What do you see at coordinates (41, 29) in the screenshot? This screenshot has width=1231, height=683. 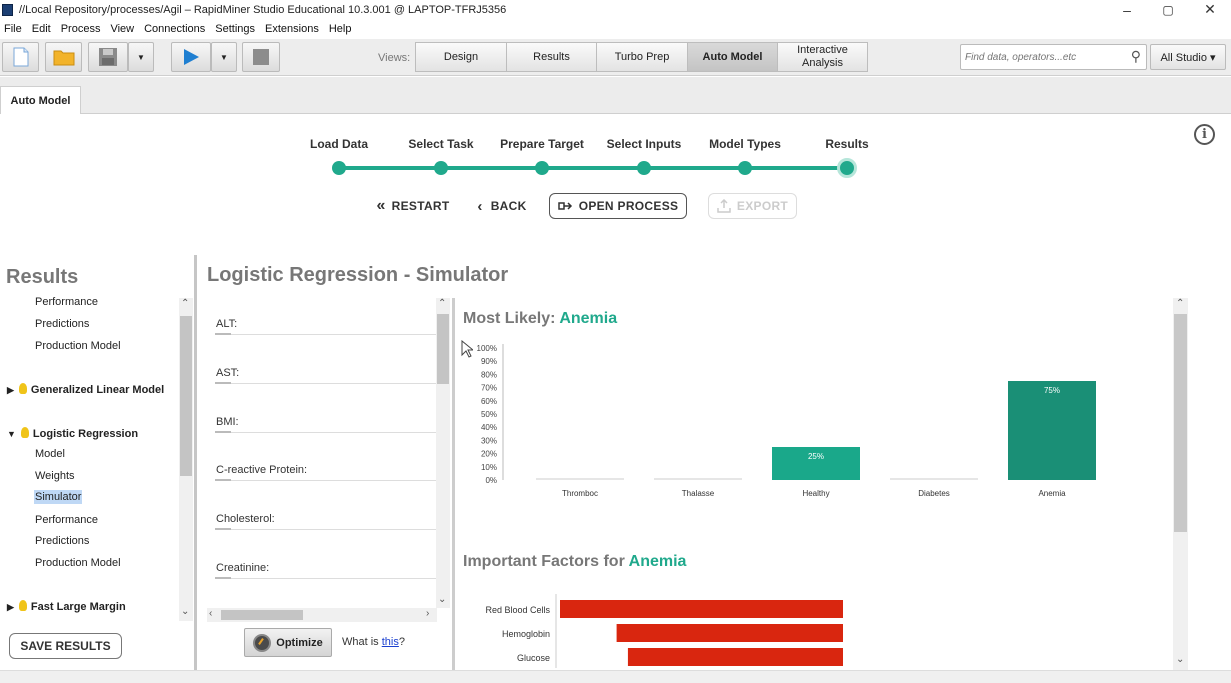 I see `menu-edit: Edit` at bounding box center [41, 29].